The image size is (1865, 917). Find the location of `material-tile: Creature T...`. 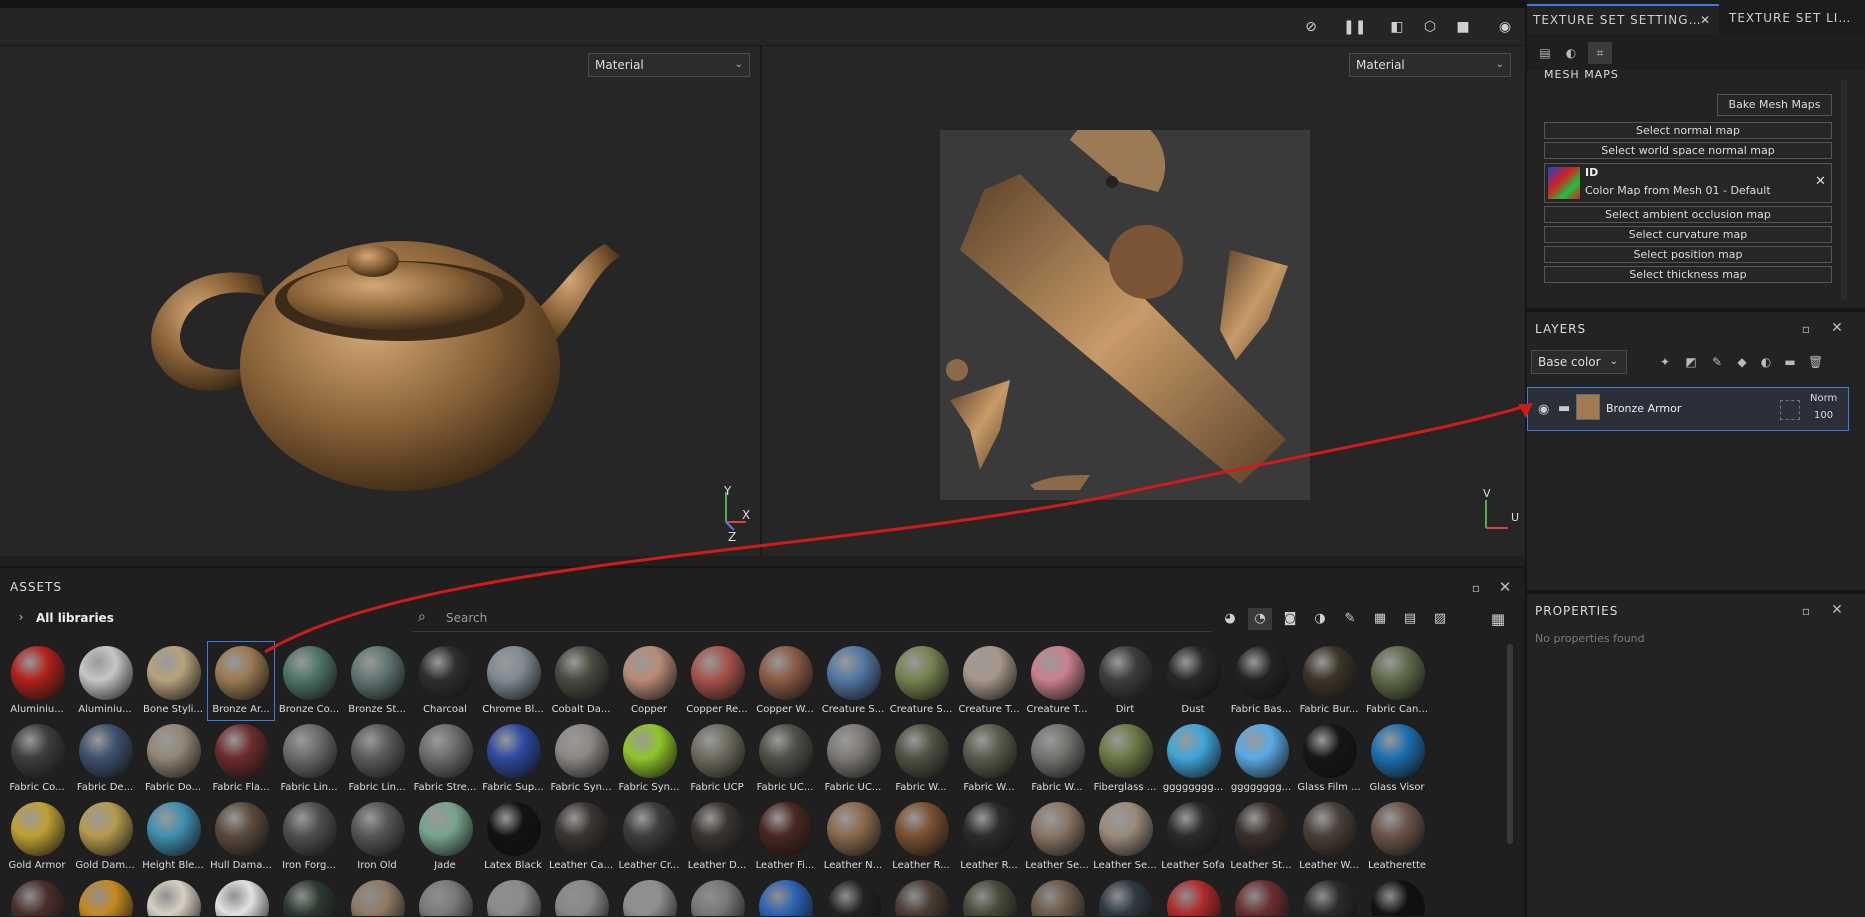

material-tile: Creature T... is located at coordinates (1057, 681).